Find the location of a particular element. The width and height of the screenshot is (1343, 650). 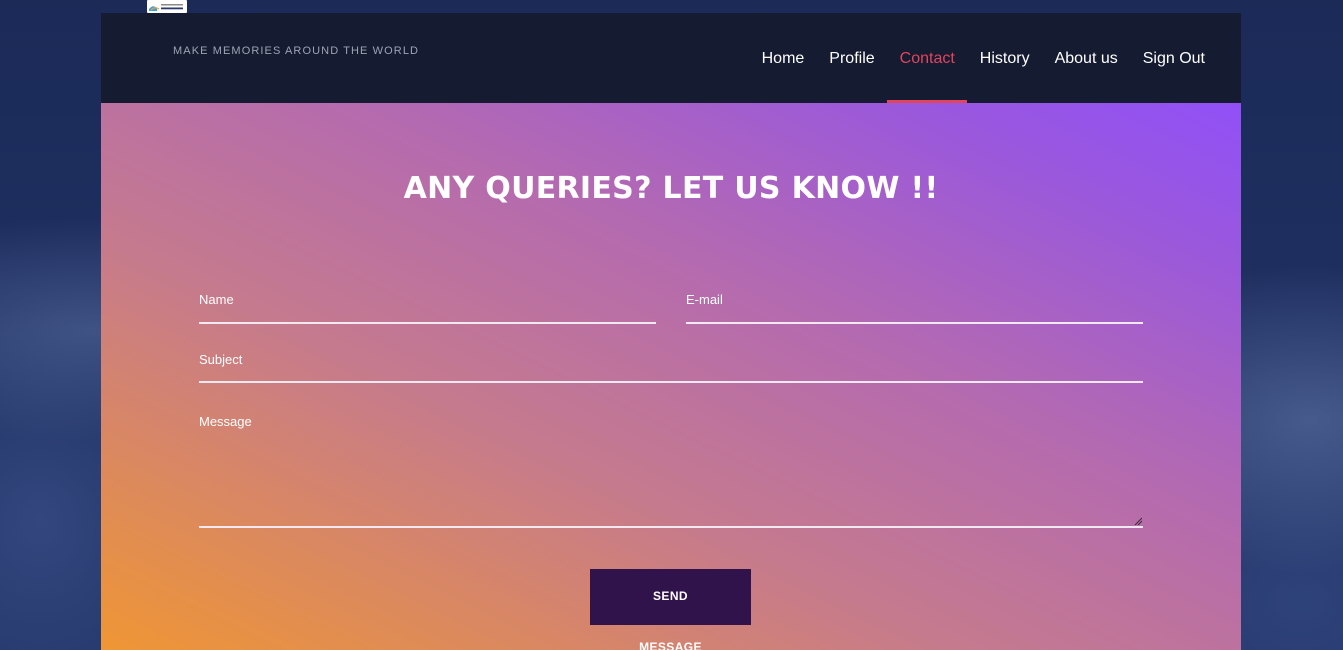

contact-heading: ANY QUERIES? LET US KNOW !! is located at coordinates (671, 188).